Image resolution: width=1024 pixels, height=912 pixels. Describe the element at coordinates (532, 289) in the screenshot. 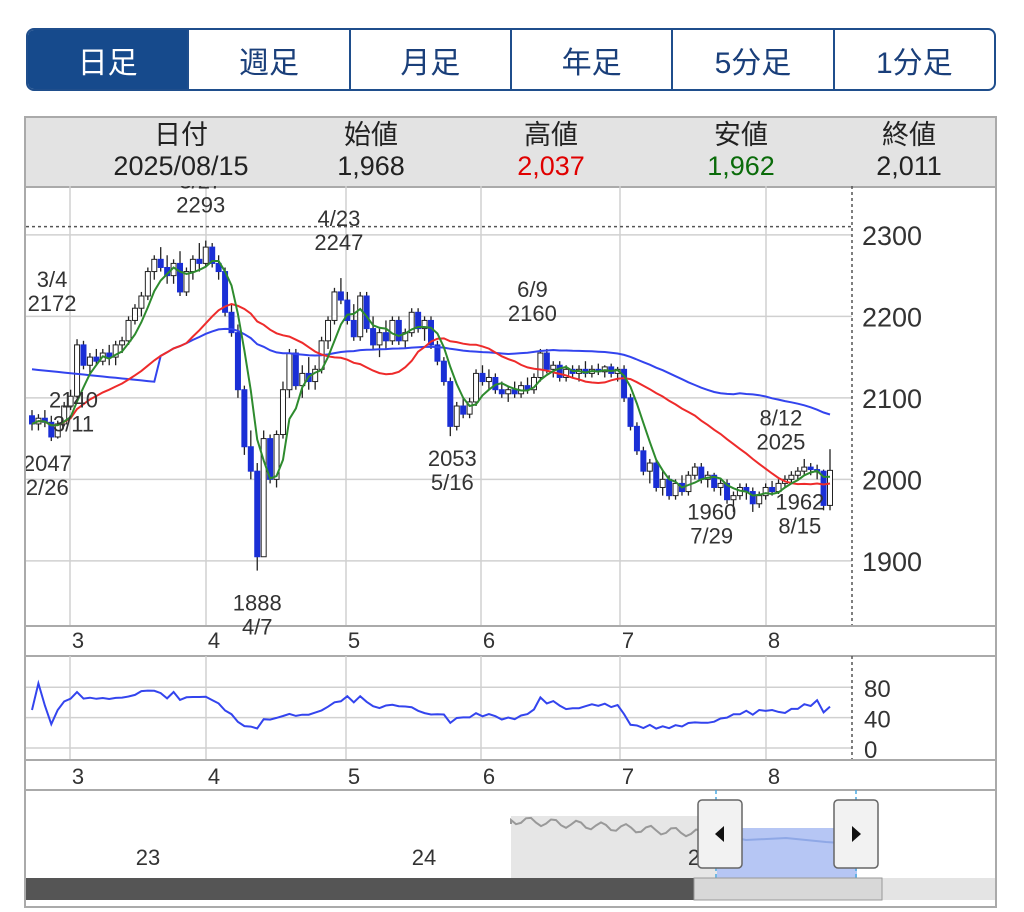

I see `annotation-label: 6/9` at that location.